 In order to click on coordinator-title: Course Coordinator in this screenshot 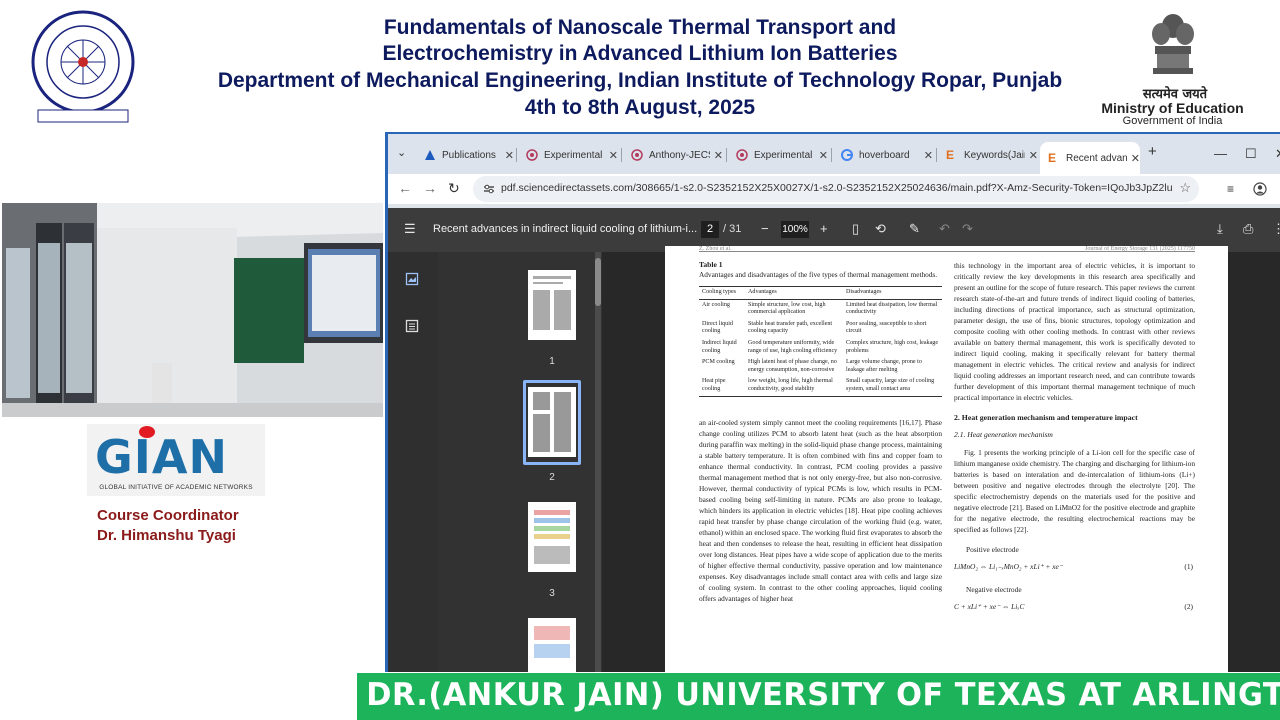, I will do `click(168, 515)`.